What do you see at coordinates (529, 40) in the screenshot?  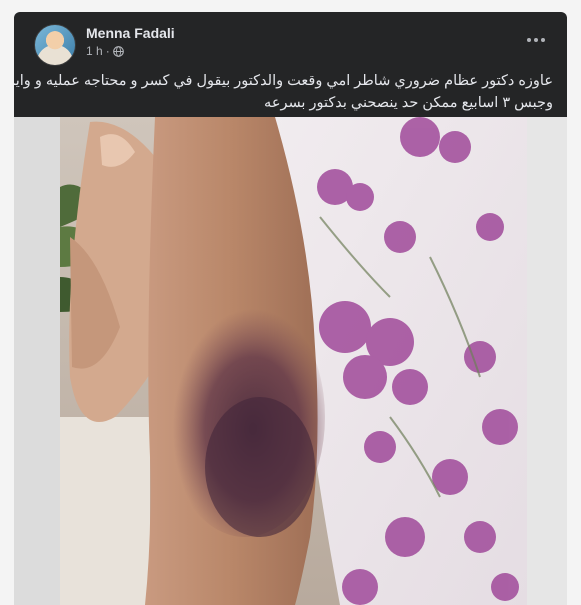 I see `more-options-icon` at bounding box center [529, 40].